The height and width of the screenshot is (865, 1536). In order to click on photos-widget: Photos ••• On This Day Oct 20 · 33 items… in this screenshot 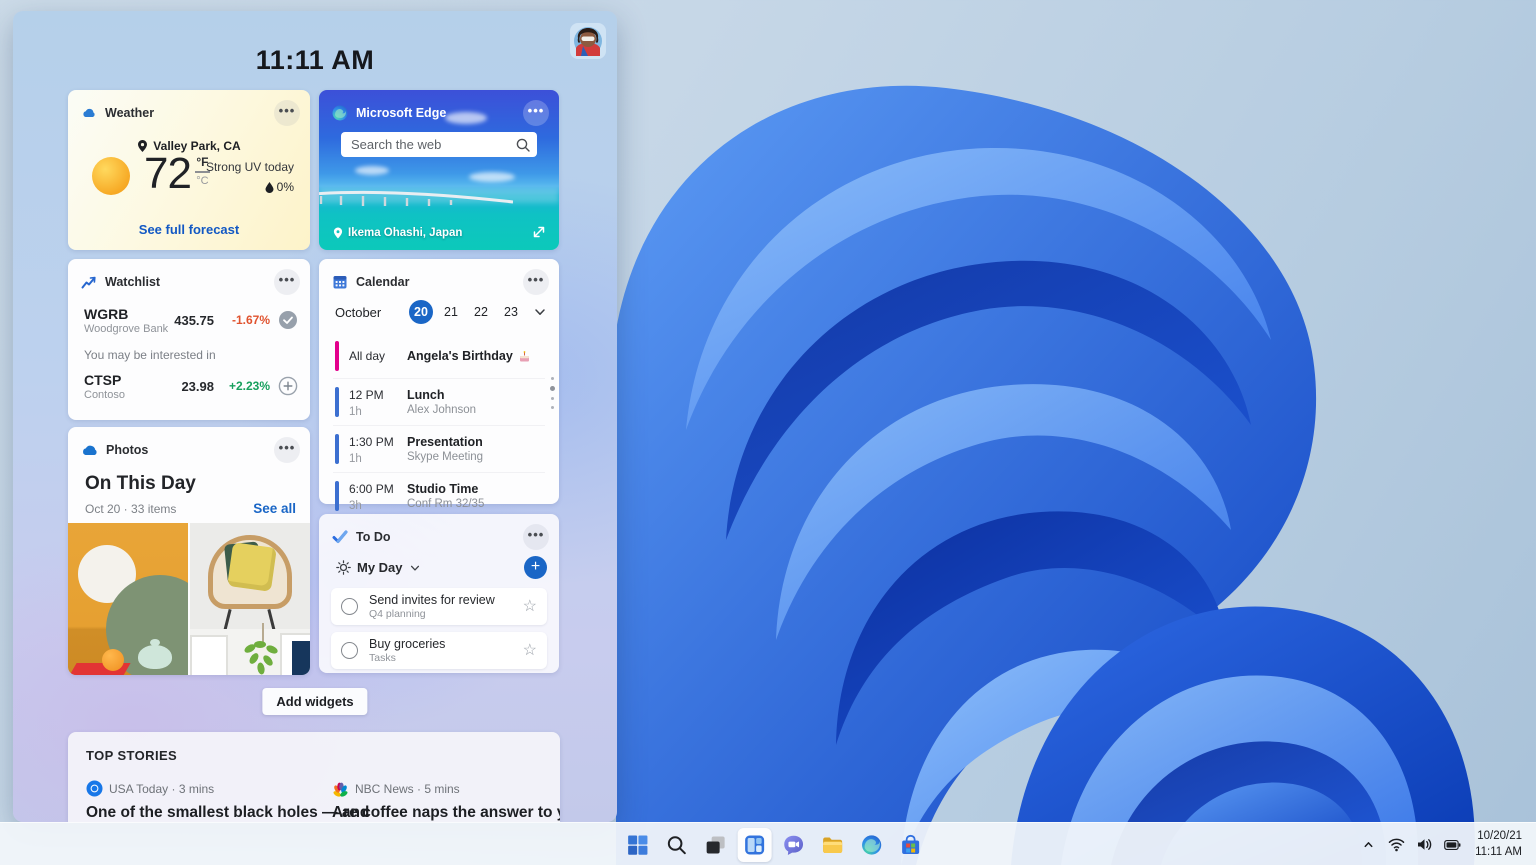, I will do `click(189, 551)`.